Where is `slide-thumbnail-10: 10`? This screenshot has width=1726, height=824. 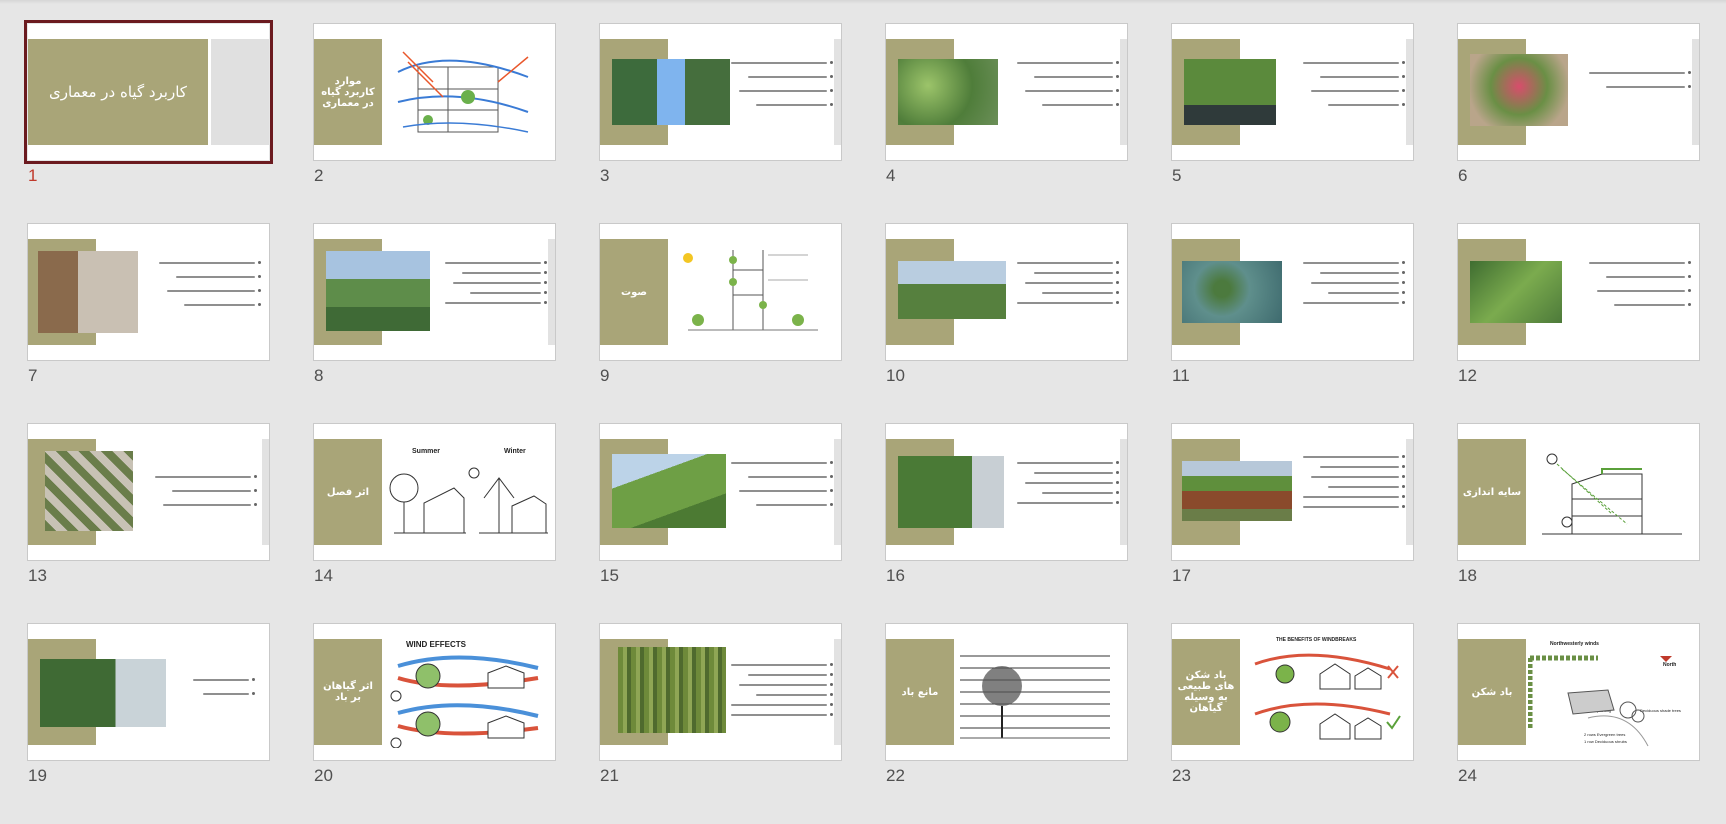 slide-thumbnail-10: 10 is located at coordinates (1006, 323).